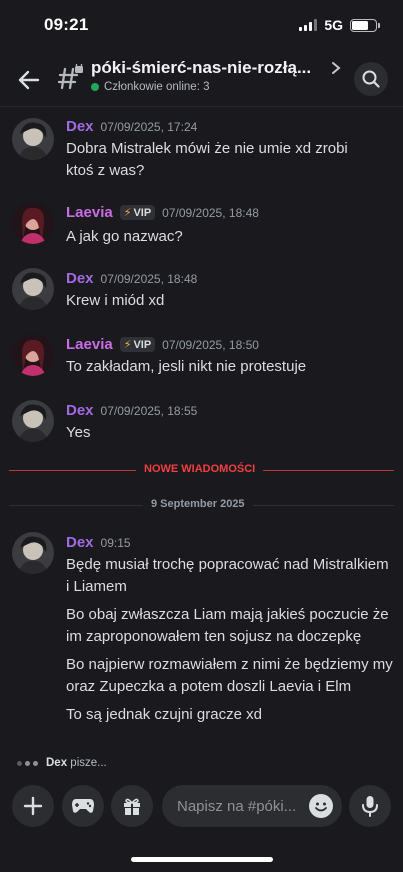  I want to click on add-attachment-button, so click(33, 806).